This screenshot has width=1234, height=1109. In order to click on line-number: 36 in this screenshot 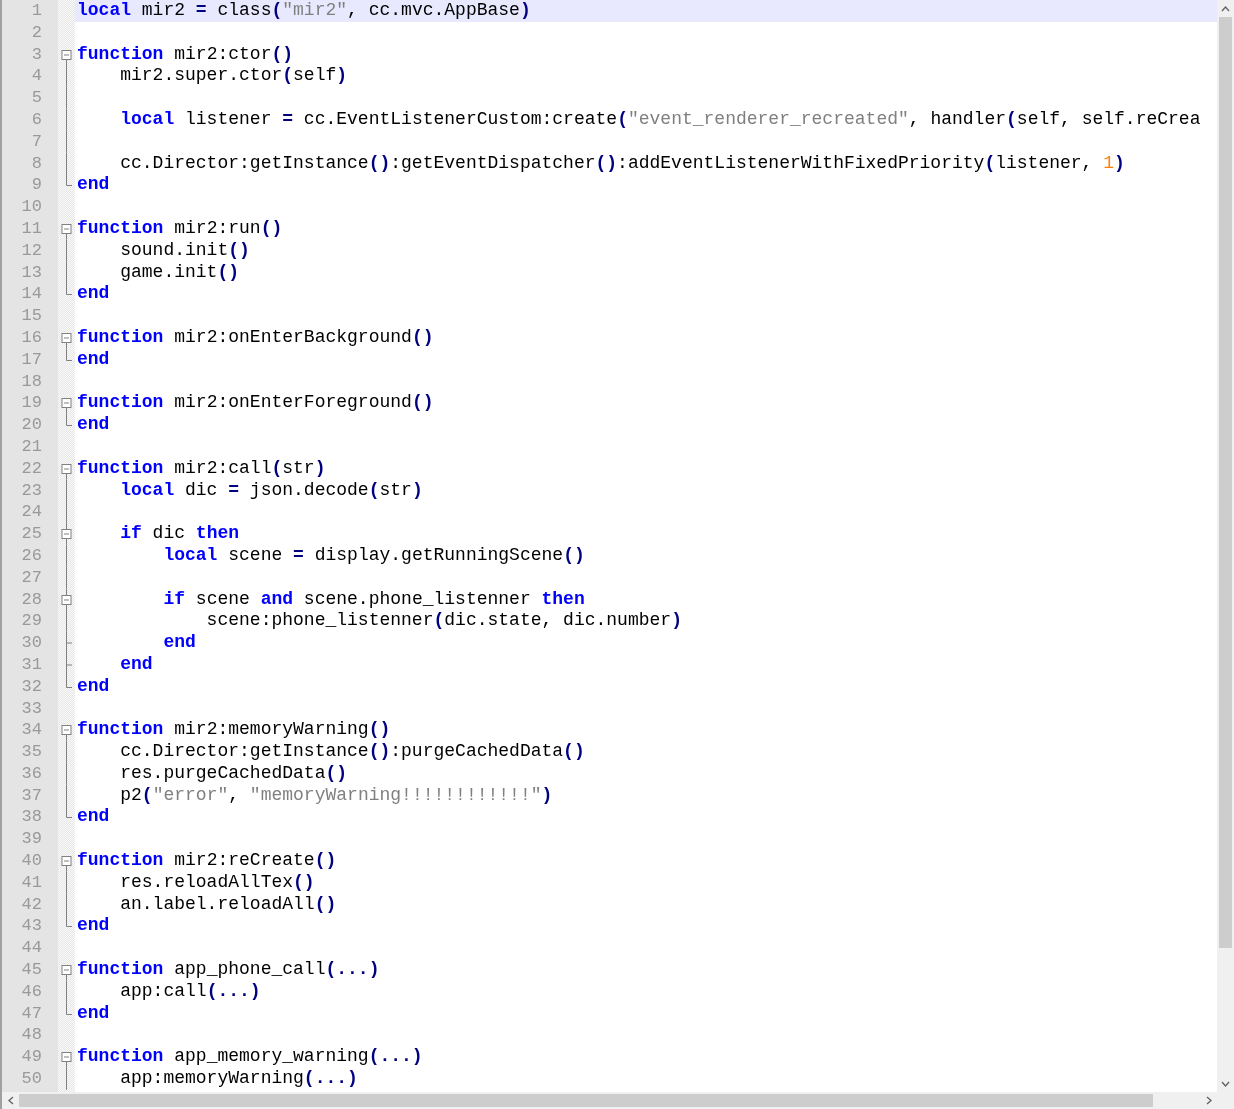, I will do `click(31, 773)`.